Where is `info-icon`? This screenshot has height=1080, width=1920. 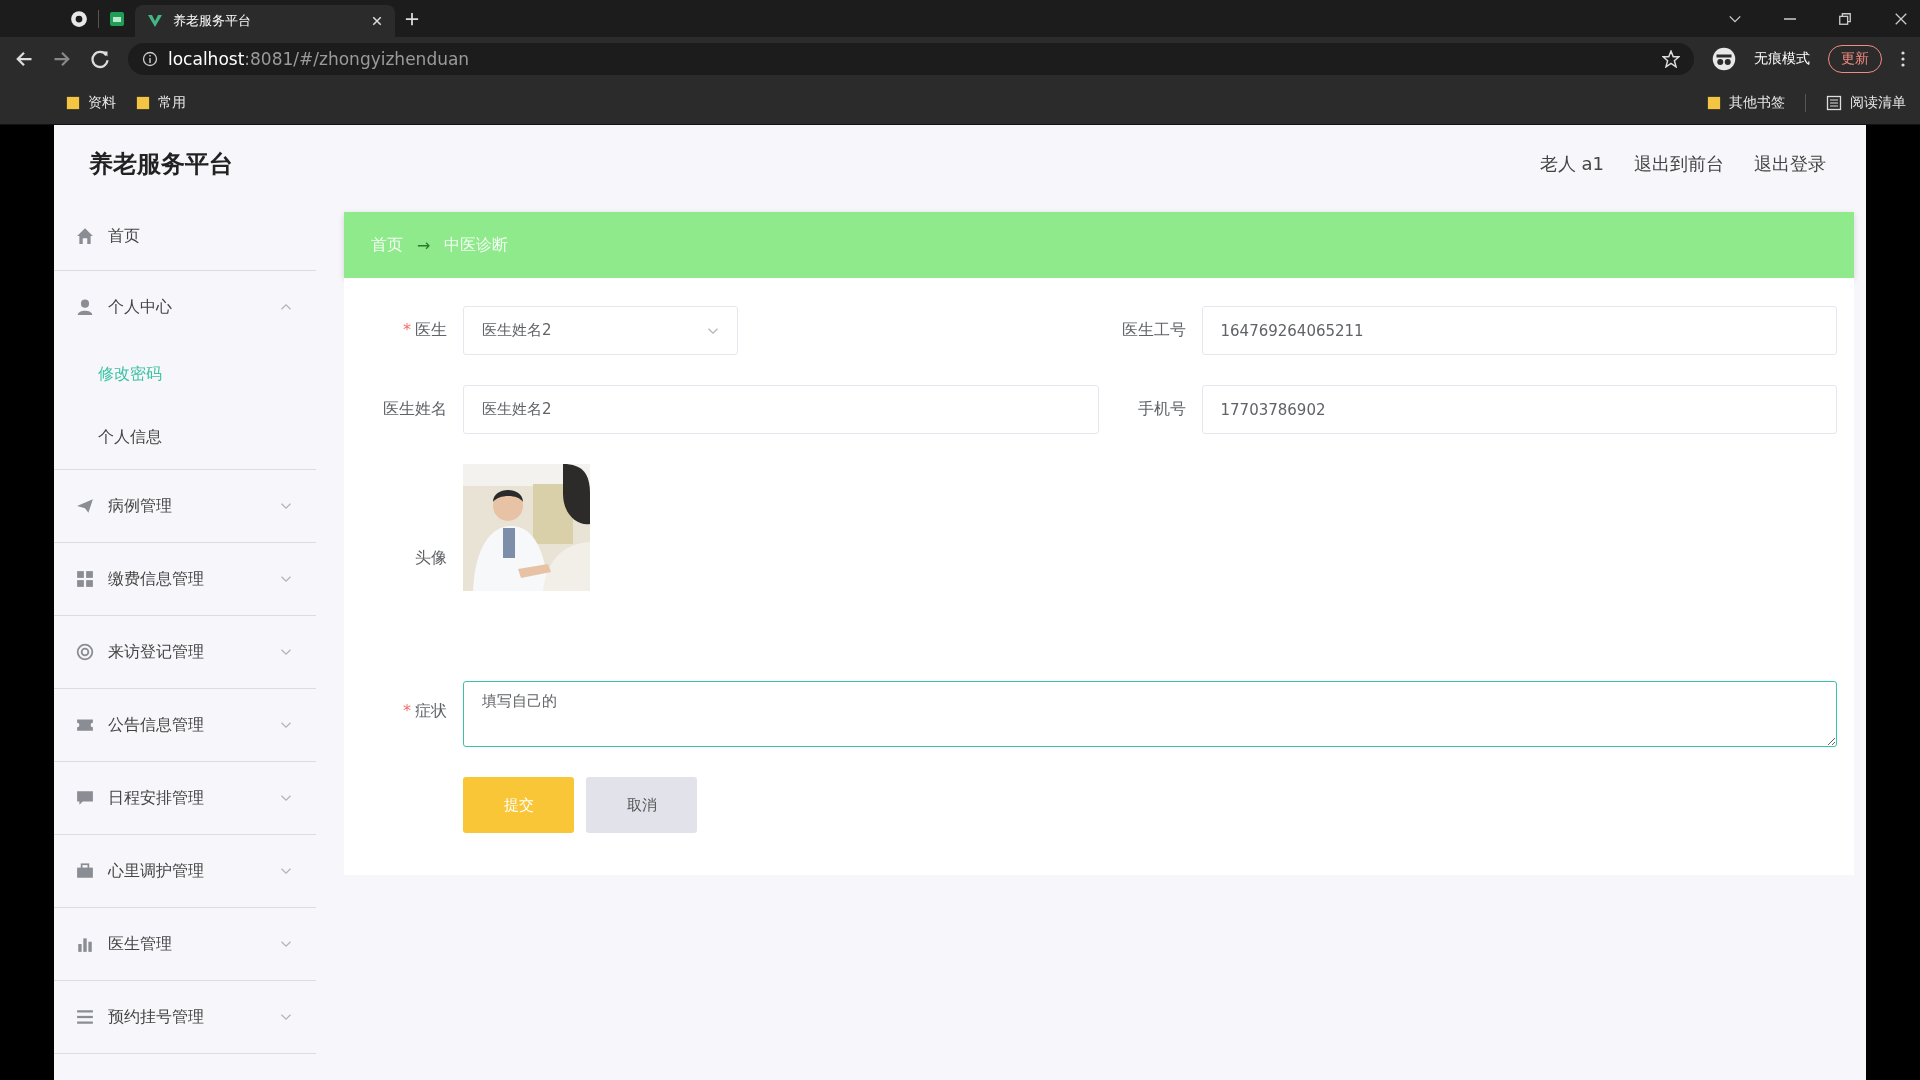 info-icon is located at coordinates (150, 59).